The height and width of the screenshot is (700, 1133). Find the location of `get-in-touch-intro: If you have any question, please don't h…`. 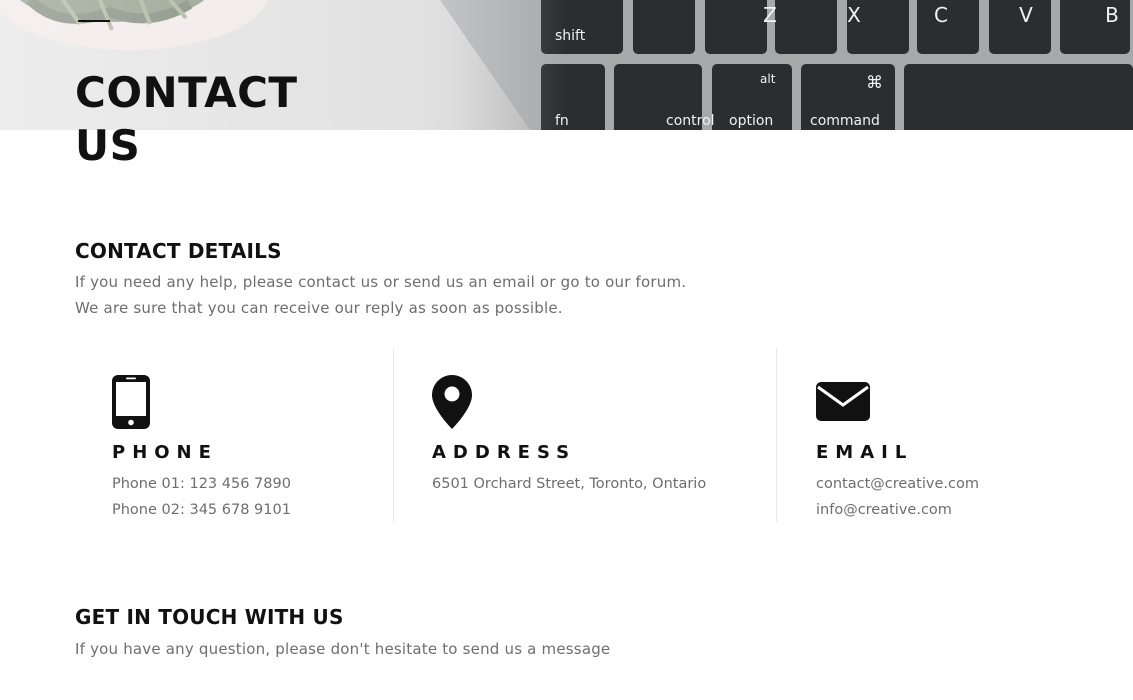

get-in-touch-intro: If you have any question, please don't h… is located at coordinates (343, 649).